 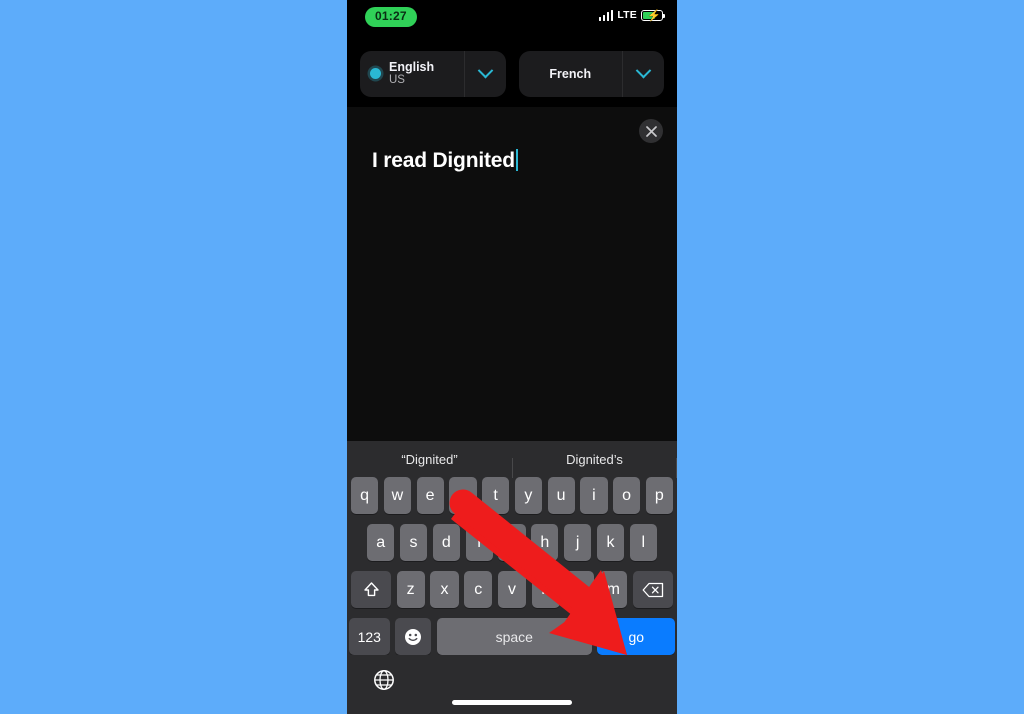 I want to click on key-x: x, so click(x=444, y=589).